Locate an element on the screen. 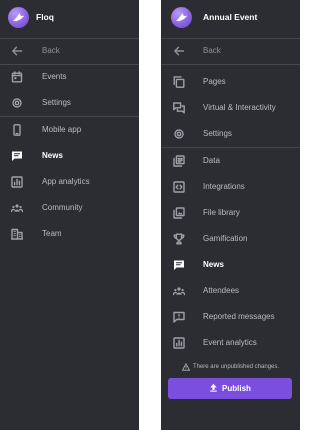 This screenshot has height=430, width=320. unpublished-notice-text: There are unpublished changes. is located at coordinates (236, 367).